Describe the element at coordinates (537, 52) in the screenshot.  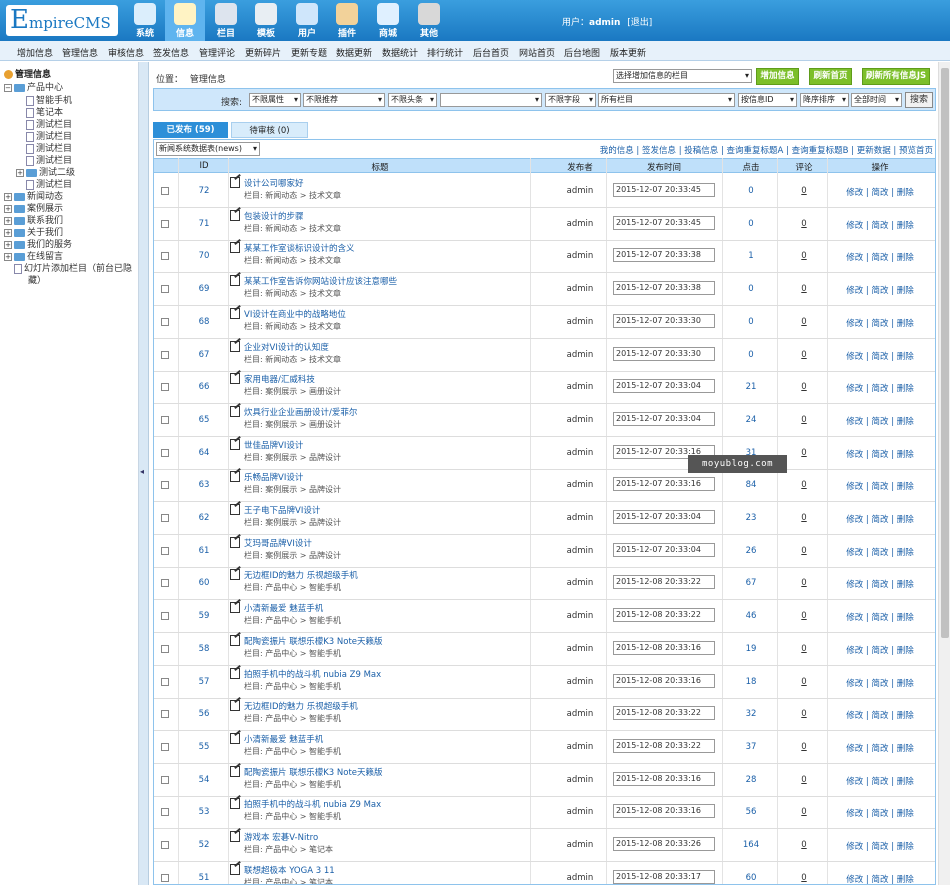
I see `menu-item-11: 网站首页` at that location.